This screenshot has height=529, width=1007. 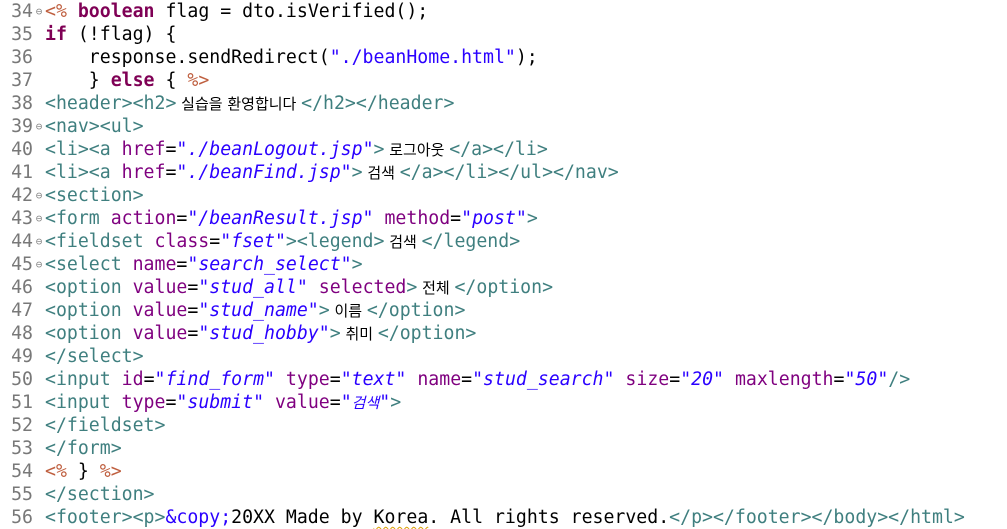 I want to click on code-line: 49 </select>, so click(x=72, y=356).